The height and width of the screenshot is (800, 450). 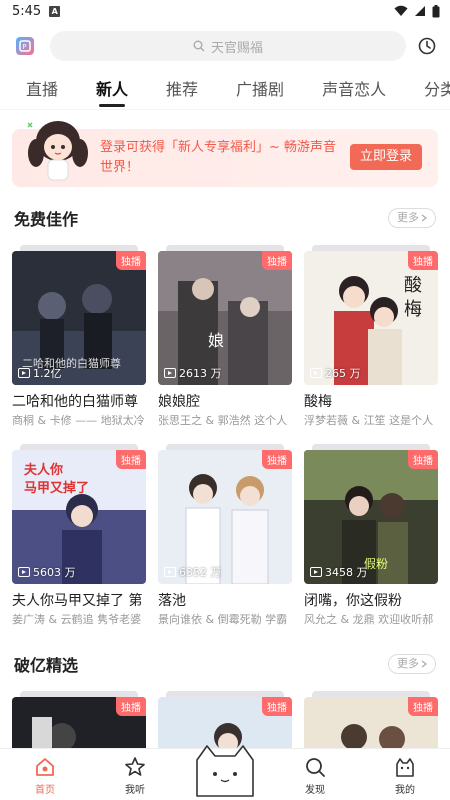 What do you see at coordinates (260, 90) in the screenshot?
I see `tab-radio-drama: 广播剧` at bounding box center [260, 90].